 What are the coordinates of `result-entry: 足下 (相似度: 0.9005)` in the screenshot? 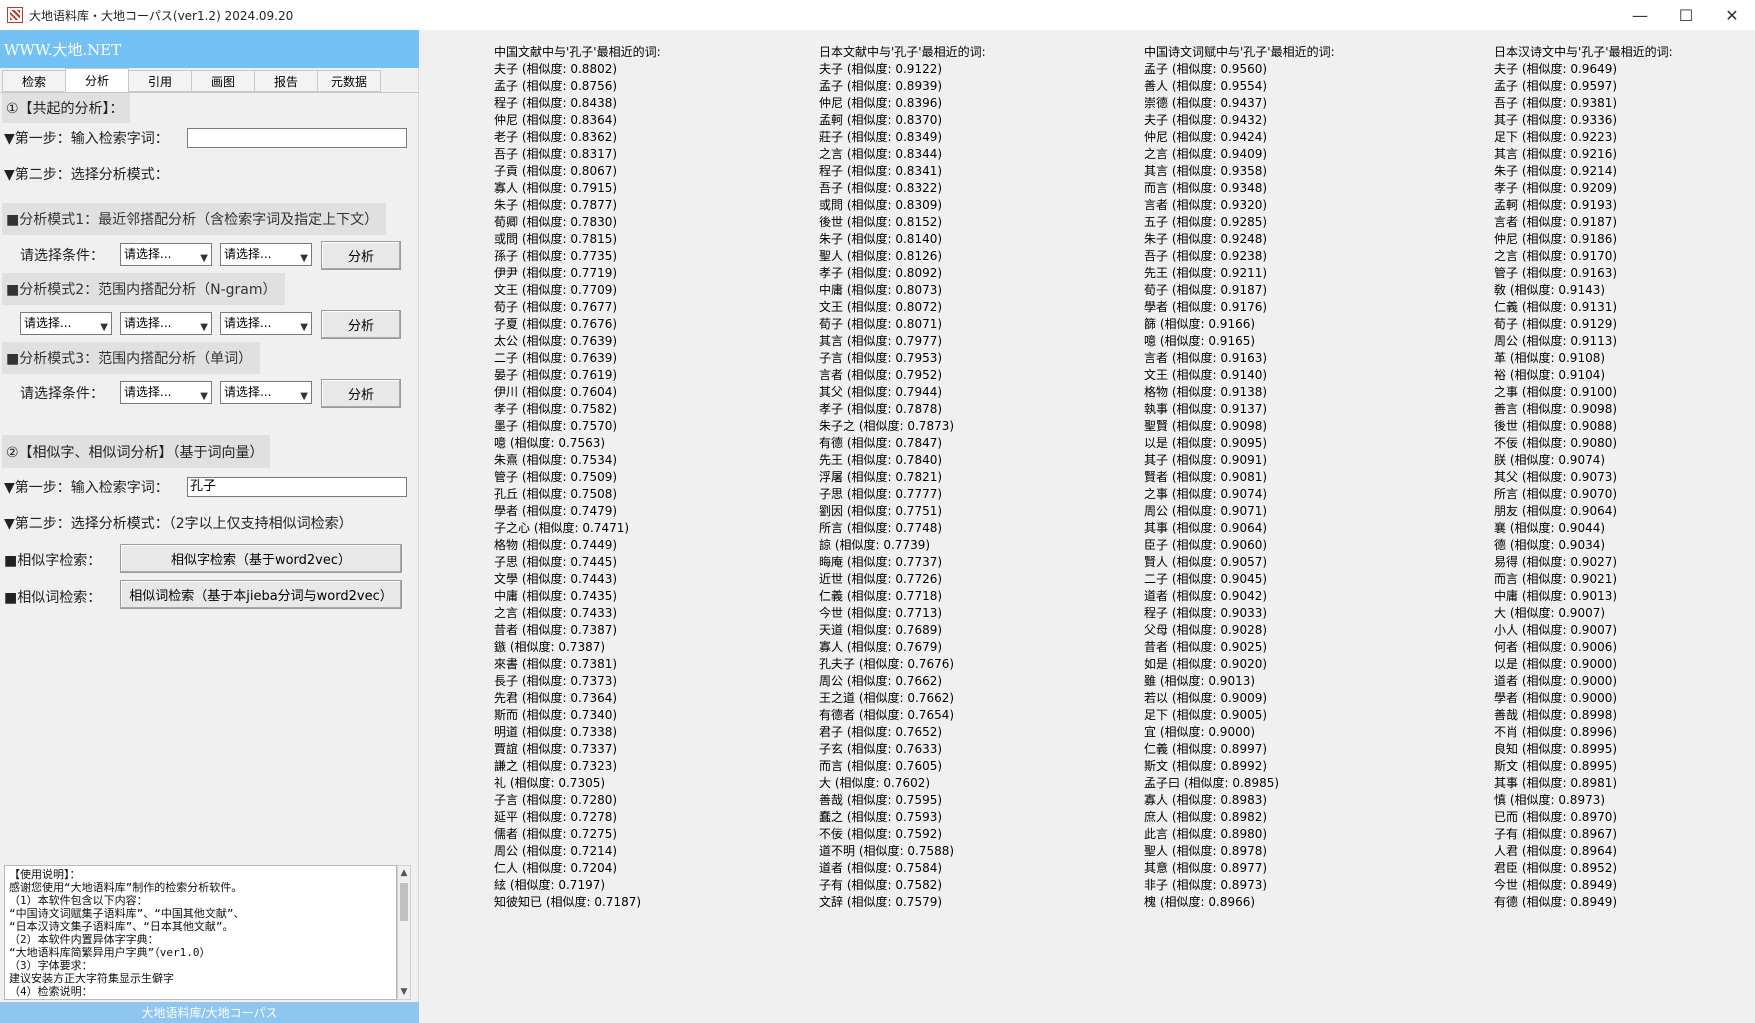 It's located at (1206, 715).